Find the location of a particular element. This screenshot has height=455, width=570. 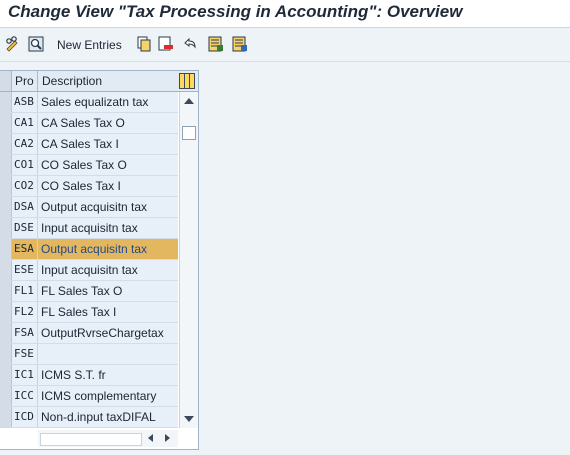

table-settings-icon is located at coordinates (187, 81).